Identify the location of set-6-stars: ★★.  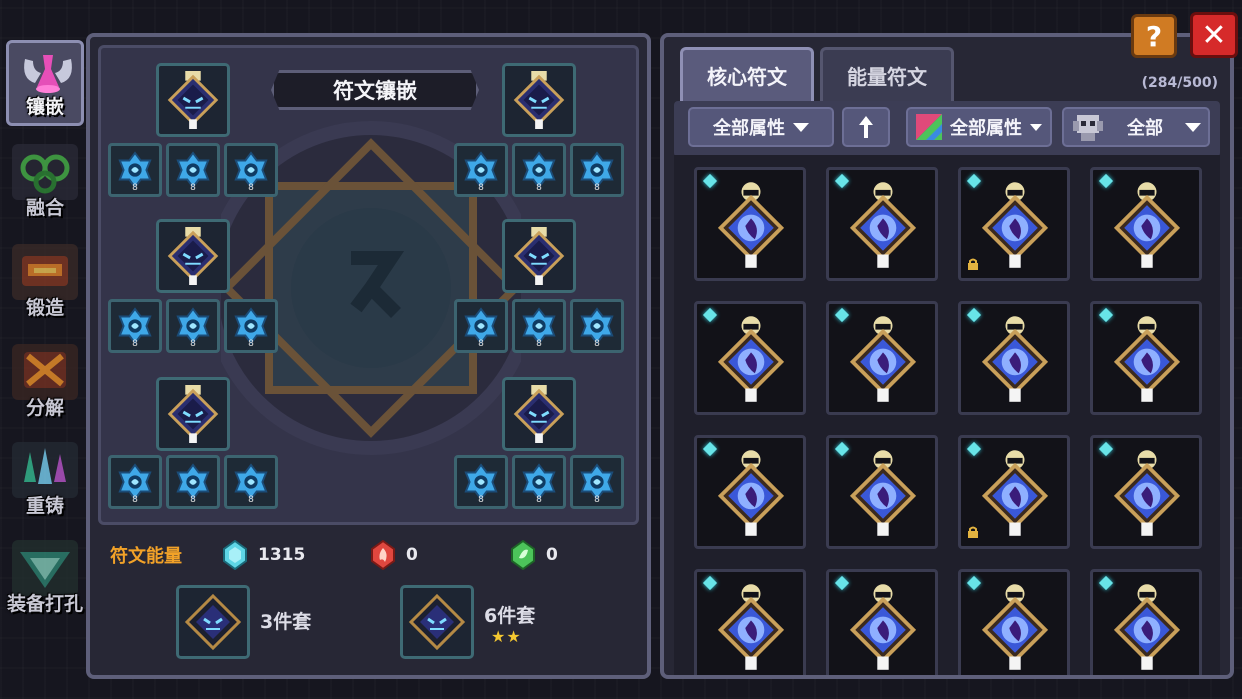
(506, 636).